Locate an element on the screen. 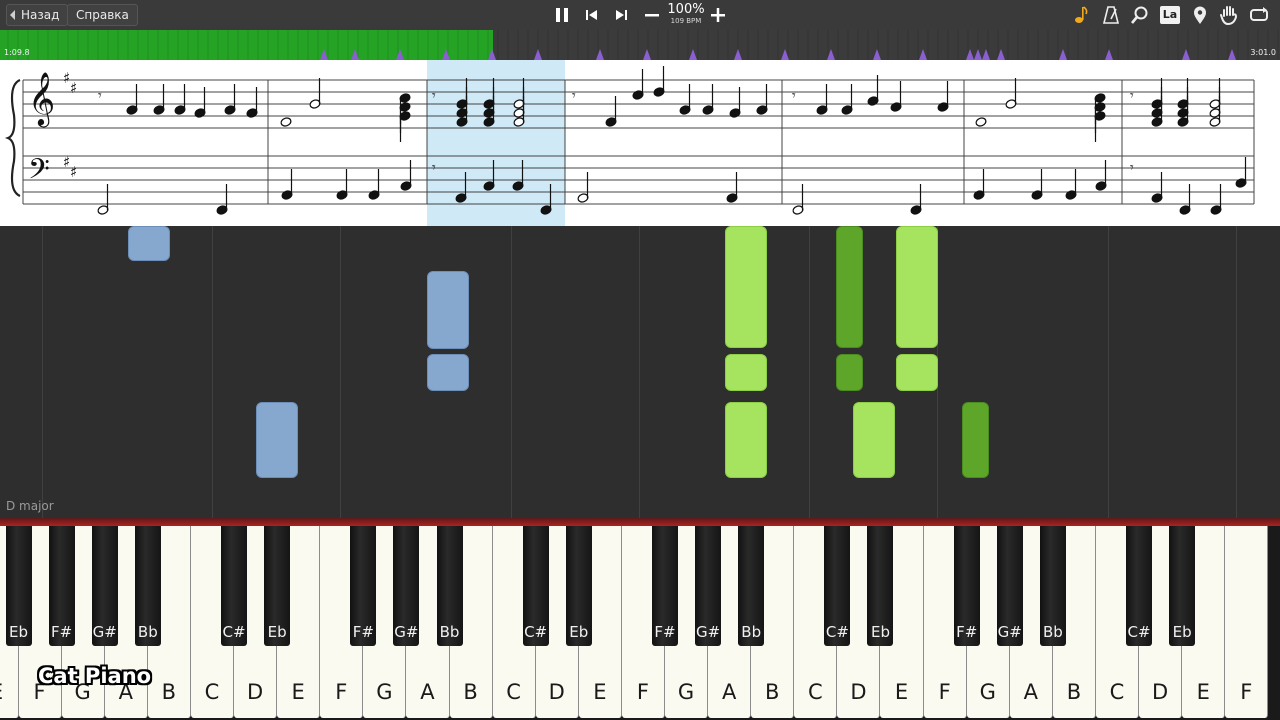 The image size is (1280, 720). pause-button is located at coordinates (562, 15).